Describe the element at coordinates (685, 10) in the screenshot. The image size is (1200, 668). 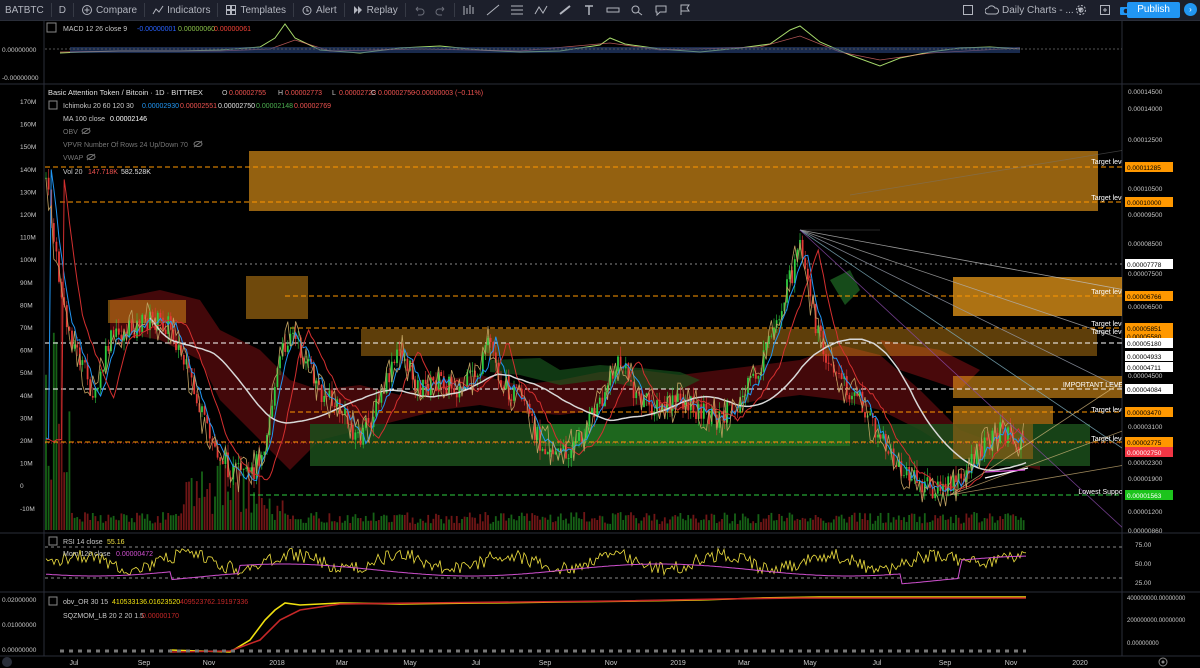
I see `flag-button` at that location.